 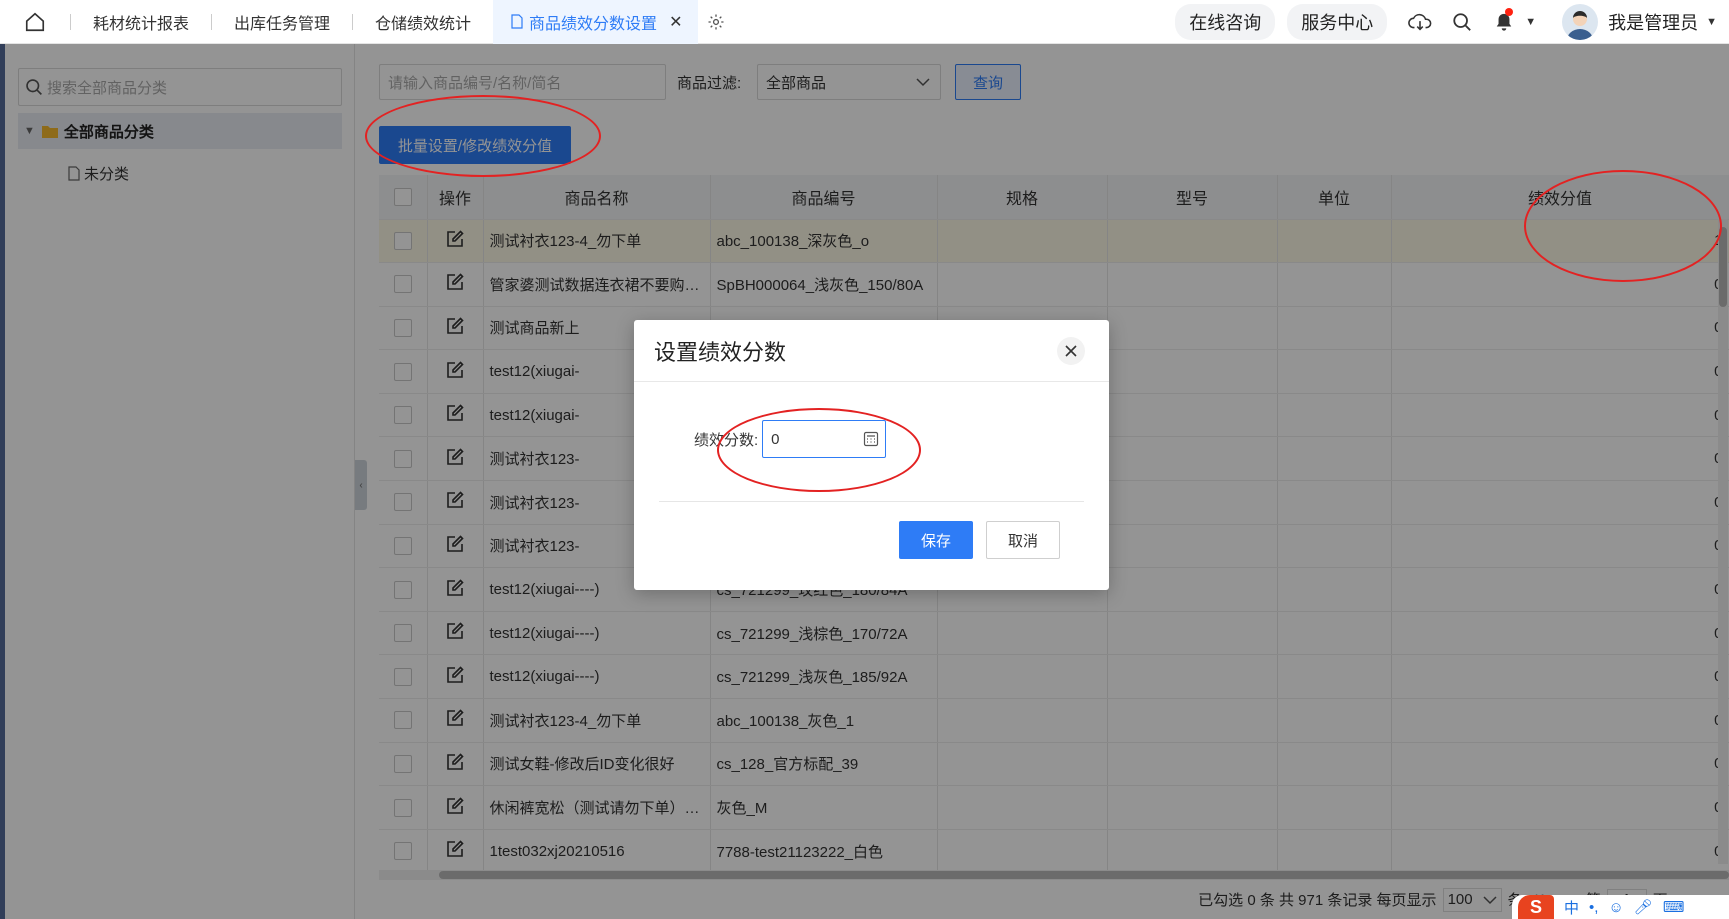 I want to click on notification-button, so click(x=1504, y=22).